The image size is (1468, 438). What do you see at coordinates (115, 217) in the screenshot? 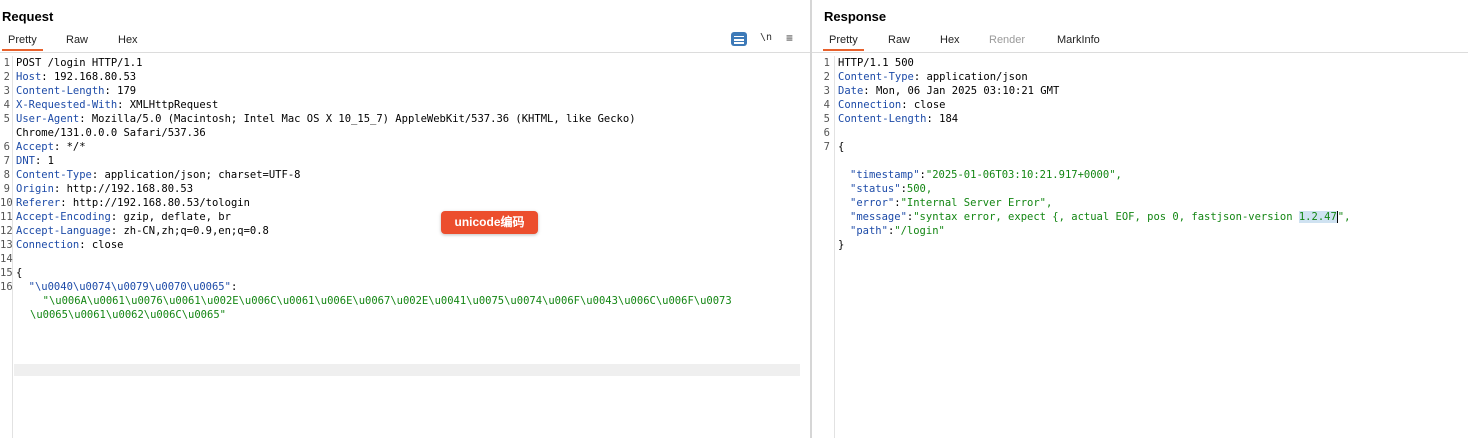
I see `request-line: 11 Accept-Encoding: gzip, deflate, br` at bounding box center [115, 217].